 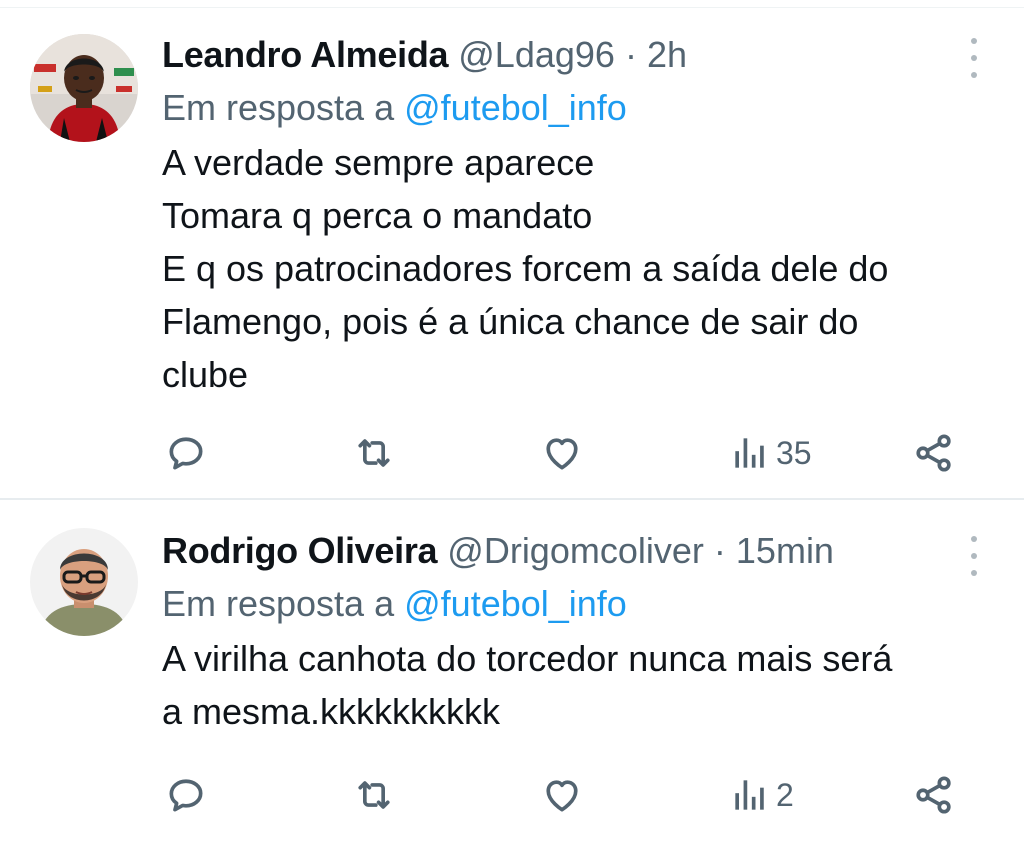 What do you see at coordinates (377, 215) in the screenshot?
I see `tweet-text-line: Tomara q perca o mandato` at bounding box center [377, 215].